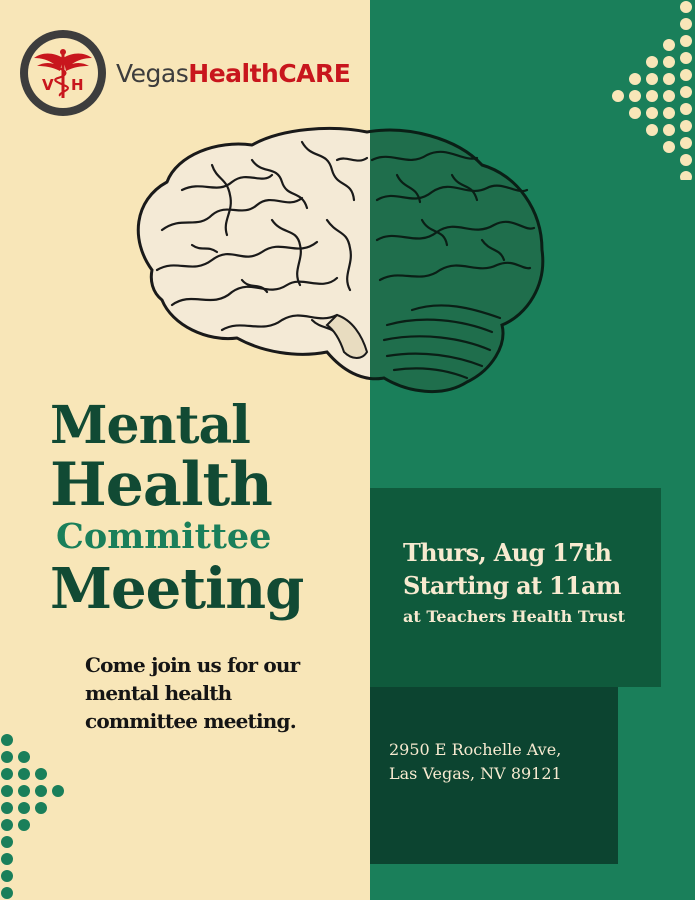  Describe the element at coordinates (177, 589) in the screenshot. I see `title-line-meeting: Meeting` at that location.